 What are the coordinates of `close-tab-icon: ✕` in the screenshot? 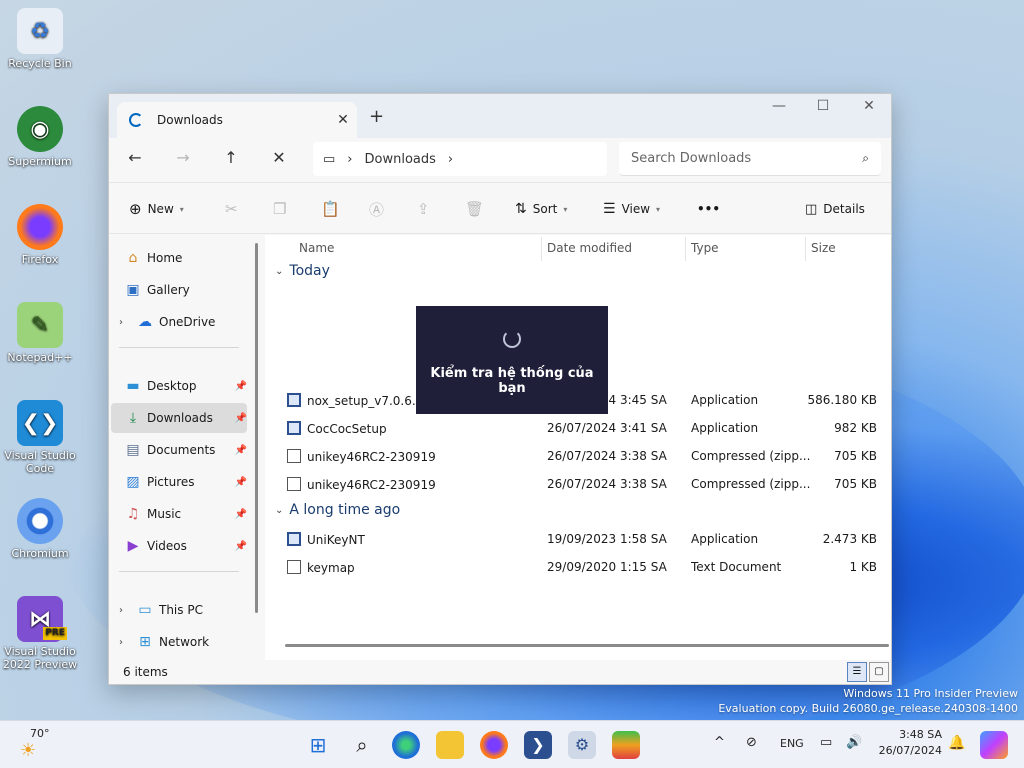 It's located at (343, 120).